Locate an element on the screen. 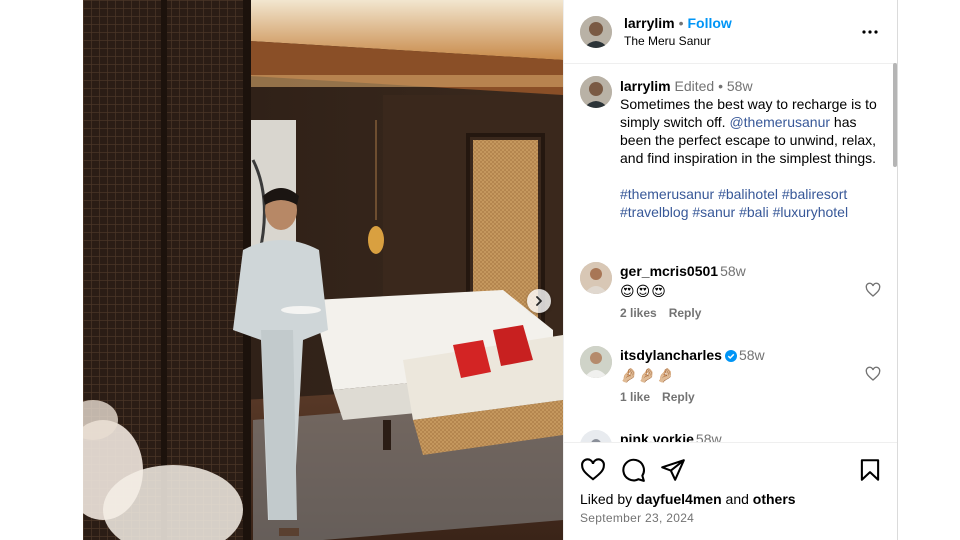 The height and width of the screenshot is (540, 960). more-options-button is located at coordinates (870, 32).